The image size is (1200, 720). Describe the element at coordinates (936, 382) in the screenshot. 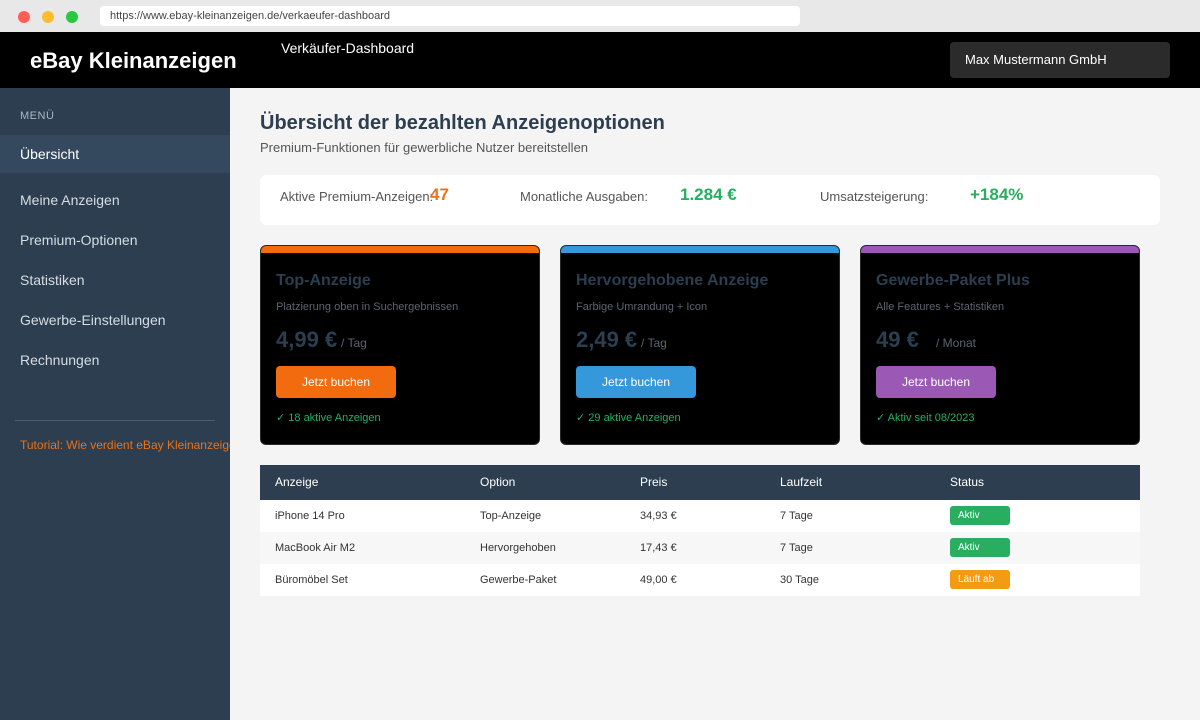

I see `book-gewerbe-paket-plus-button: Jetzt buchen` at that location.